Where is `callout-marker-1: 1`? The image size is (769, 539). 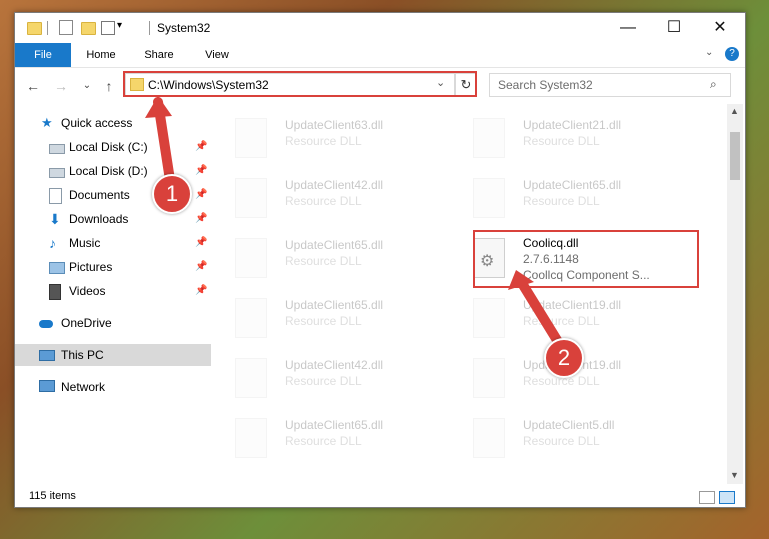 callout-marker-1: 1 is located at coordinates (172, 194).